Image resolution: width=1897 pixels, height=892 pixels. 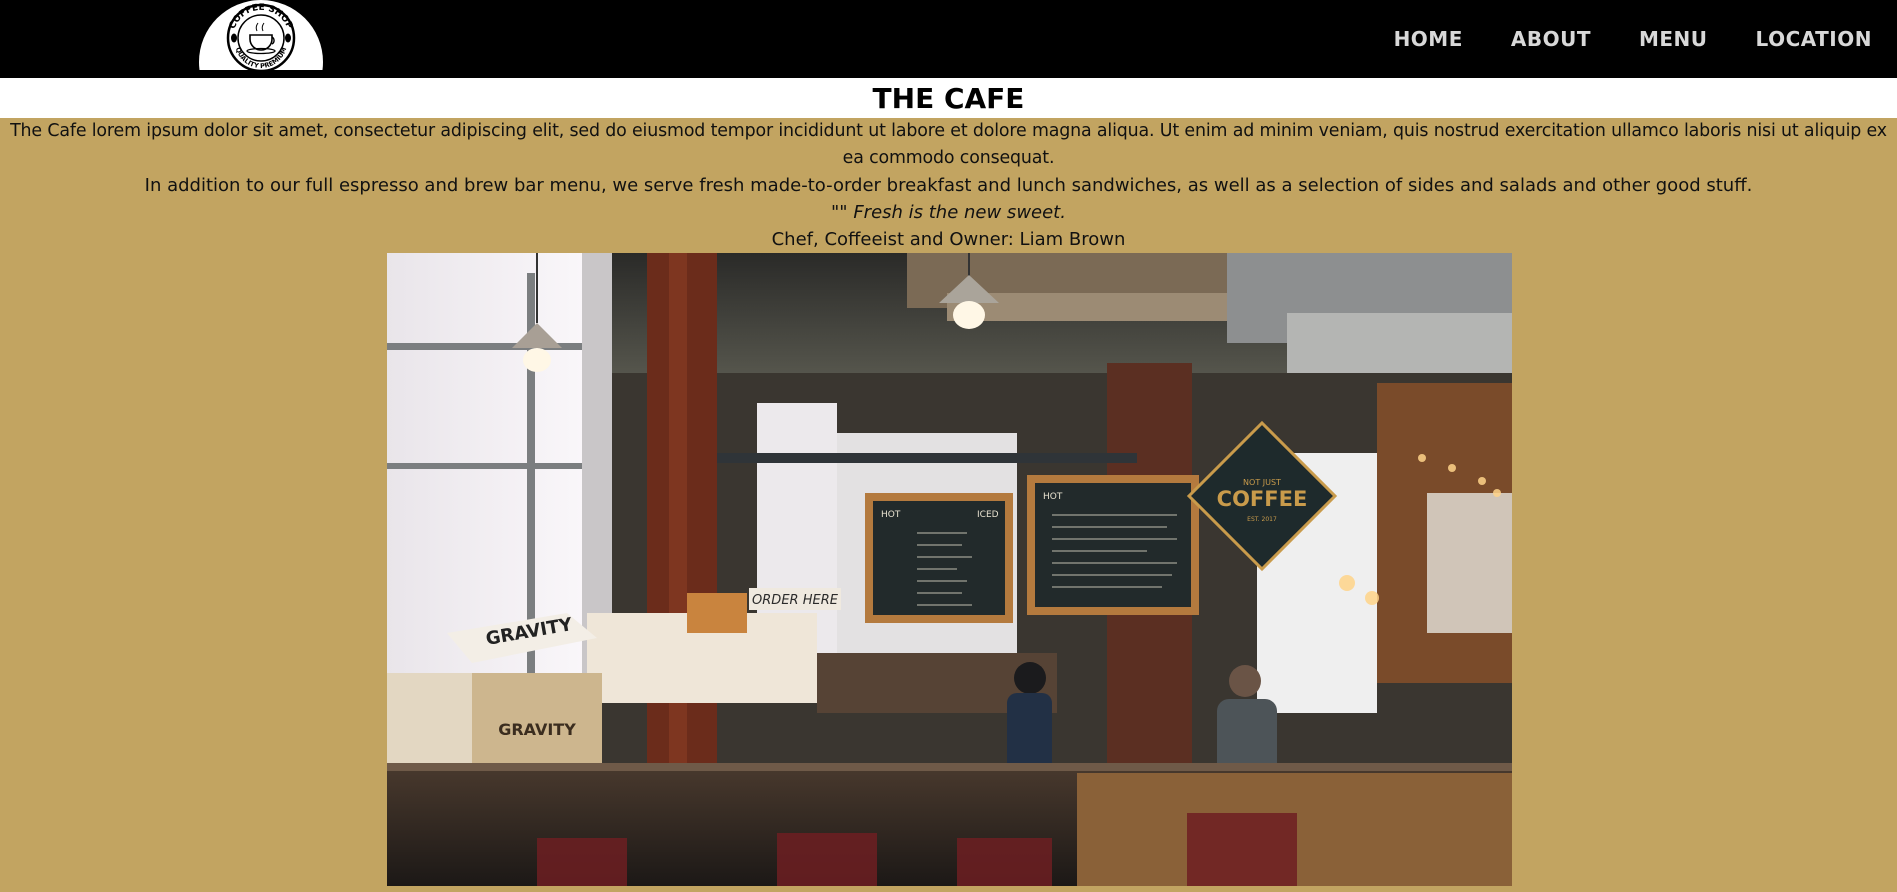 What do you see at coordinates (1814, 39) in the screenshot?
I see `nav-link-location: LOCATION` at bounding box center [1814, 39].